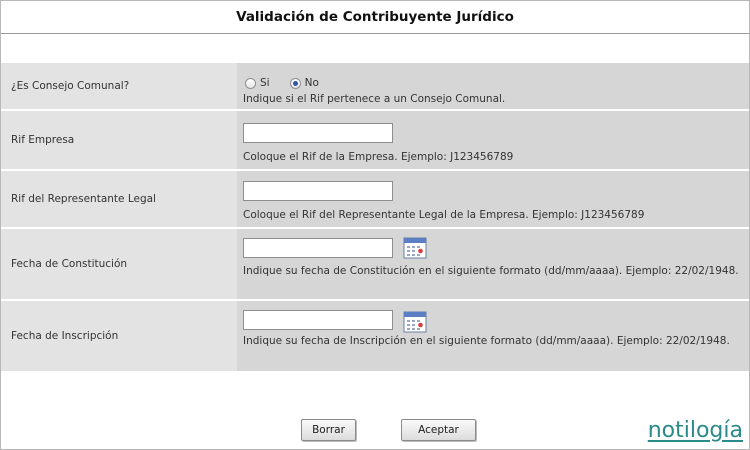 This screenshot has width=750, height=450. What do you see at coordinates (328, 430) in the screenshot?
I see `clear-button: Borrar` at bounding box center [328, 430].